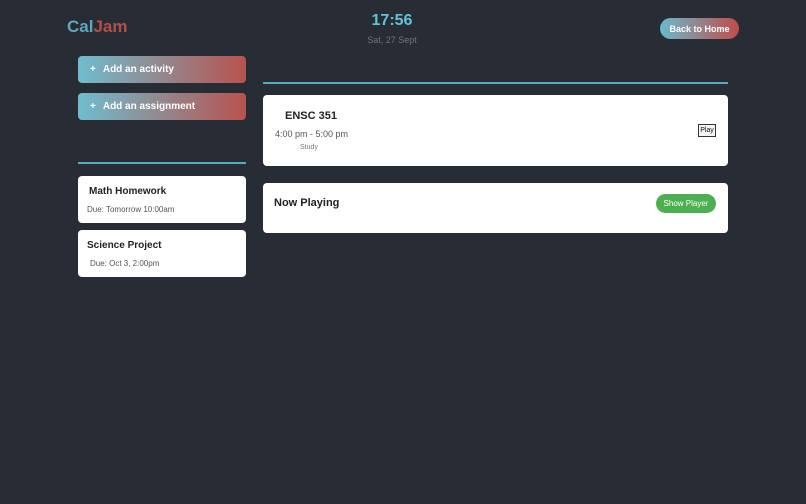  Describe the element at coordinates (311, 116) in the screenshot. I see `event-title: ENSC 351` at that location.